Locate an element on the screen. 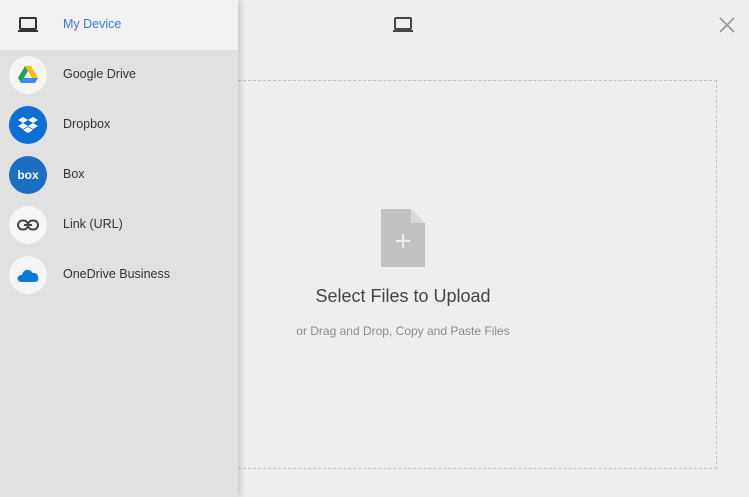 Image resolution: width=749 pixels, height=497 pixels. dropbox-icon is located at coordinates (28, 125).